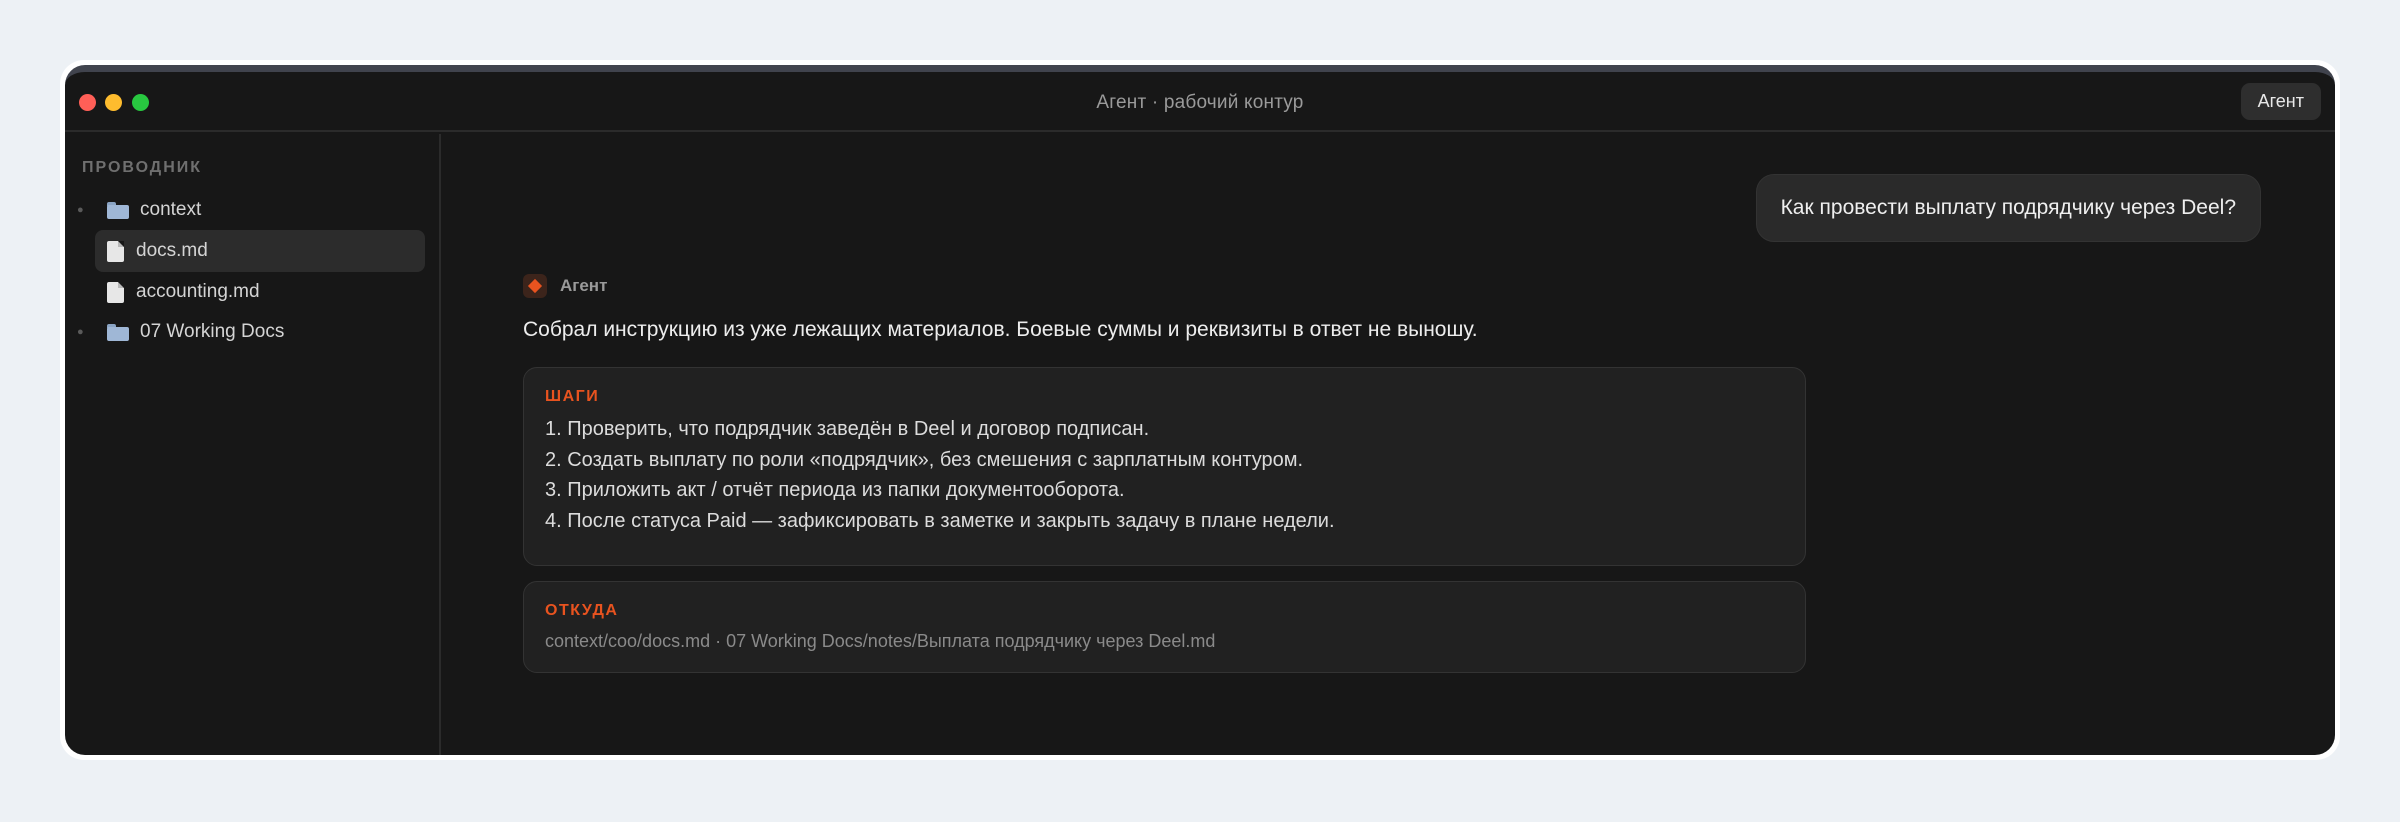 The height and width of the screenshot is (822, 2400). Describe the element at coordinates (198, 291) in the screenshot. I see `tree-item-label: accounting.md` at that location.